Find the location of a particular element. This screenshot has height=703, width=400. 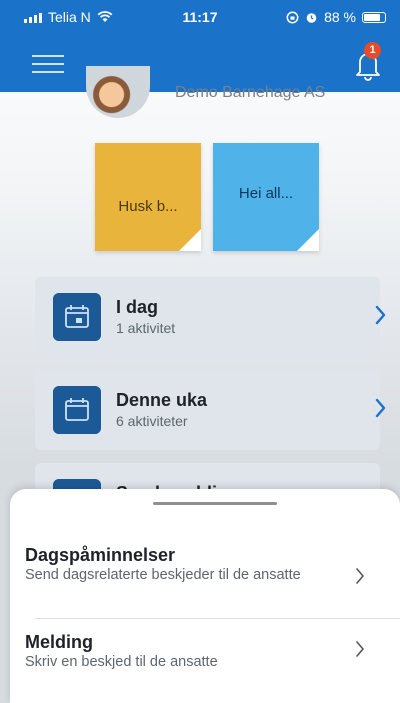

battery-percent: 88 % is located at coordinates (340, 17).